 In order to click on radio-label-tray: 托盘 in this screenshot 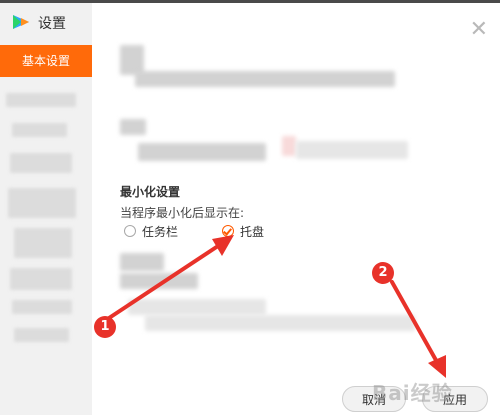, I will do `click(252, 231)`.